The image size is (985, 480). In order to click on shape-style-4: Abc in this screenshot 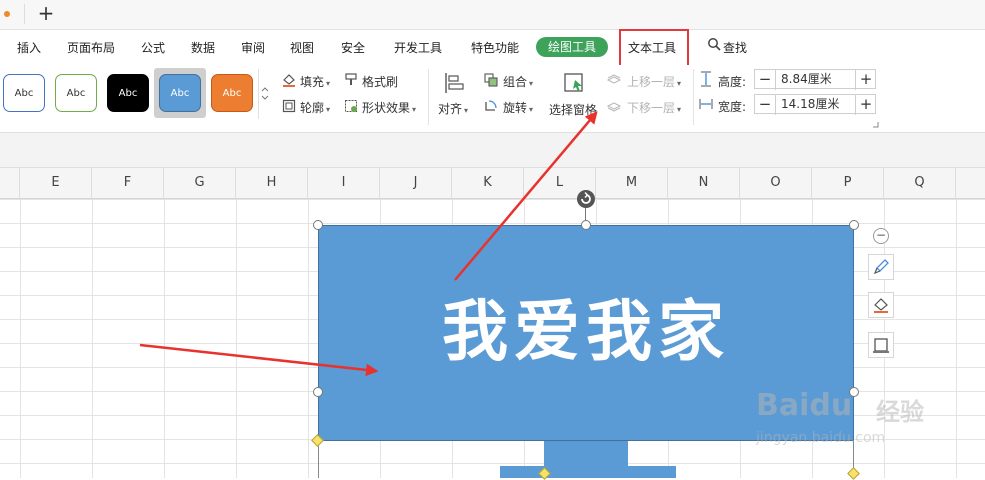, I will do `click(180, 93)`.